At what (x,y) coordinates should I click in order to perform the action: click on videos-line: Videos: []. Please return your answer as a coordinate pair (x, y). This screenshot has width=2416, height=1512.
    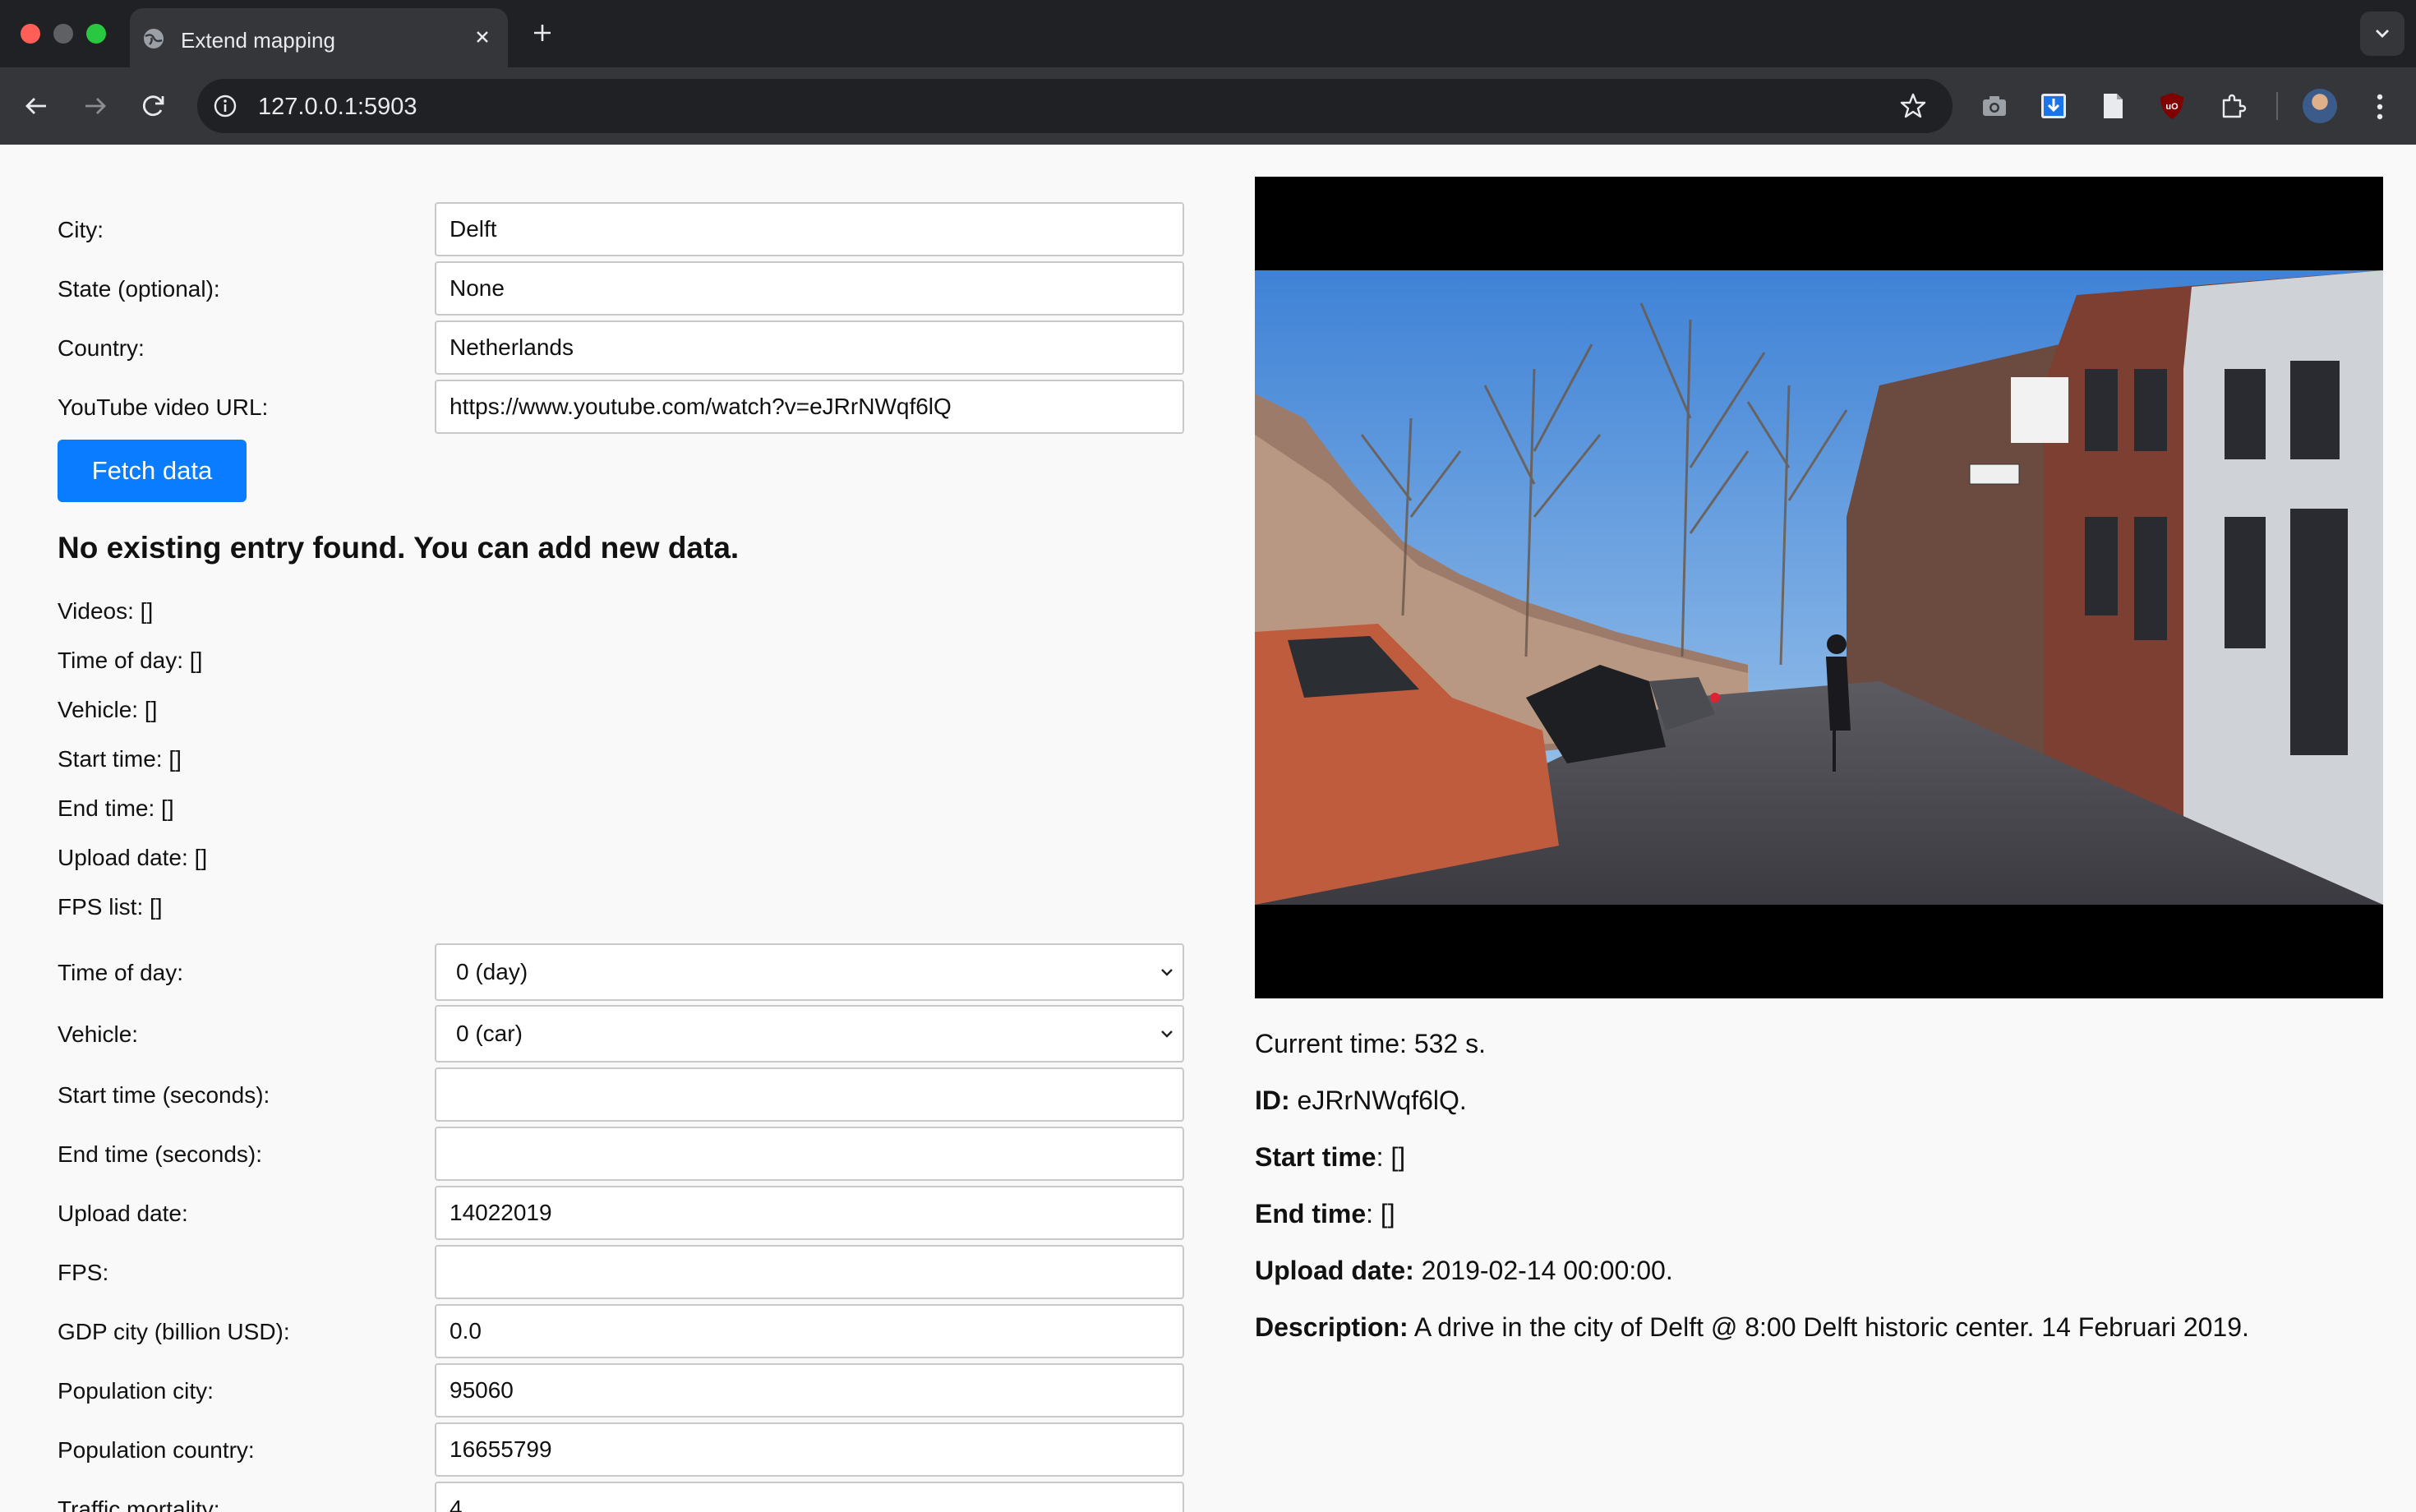
    Looking at the image, I should click on (106, 611).